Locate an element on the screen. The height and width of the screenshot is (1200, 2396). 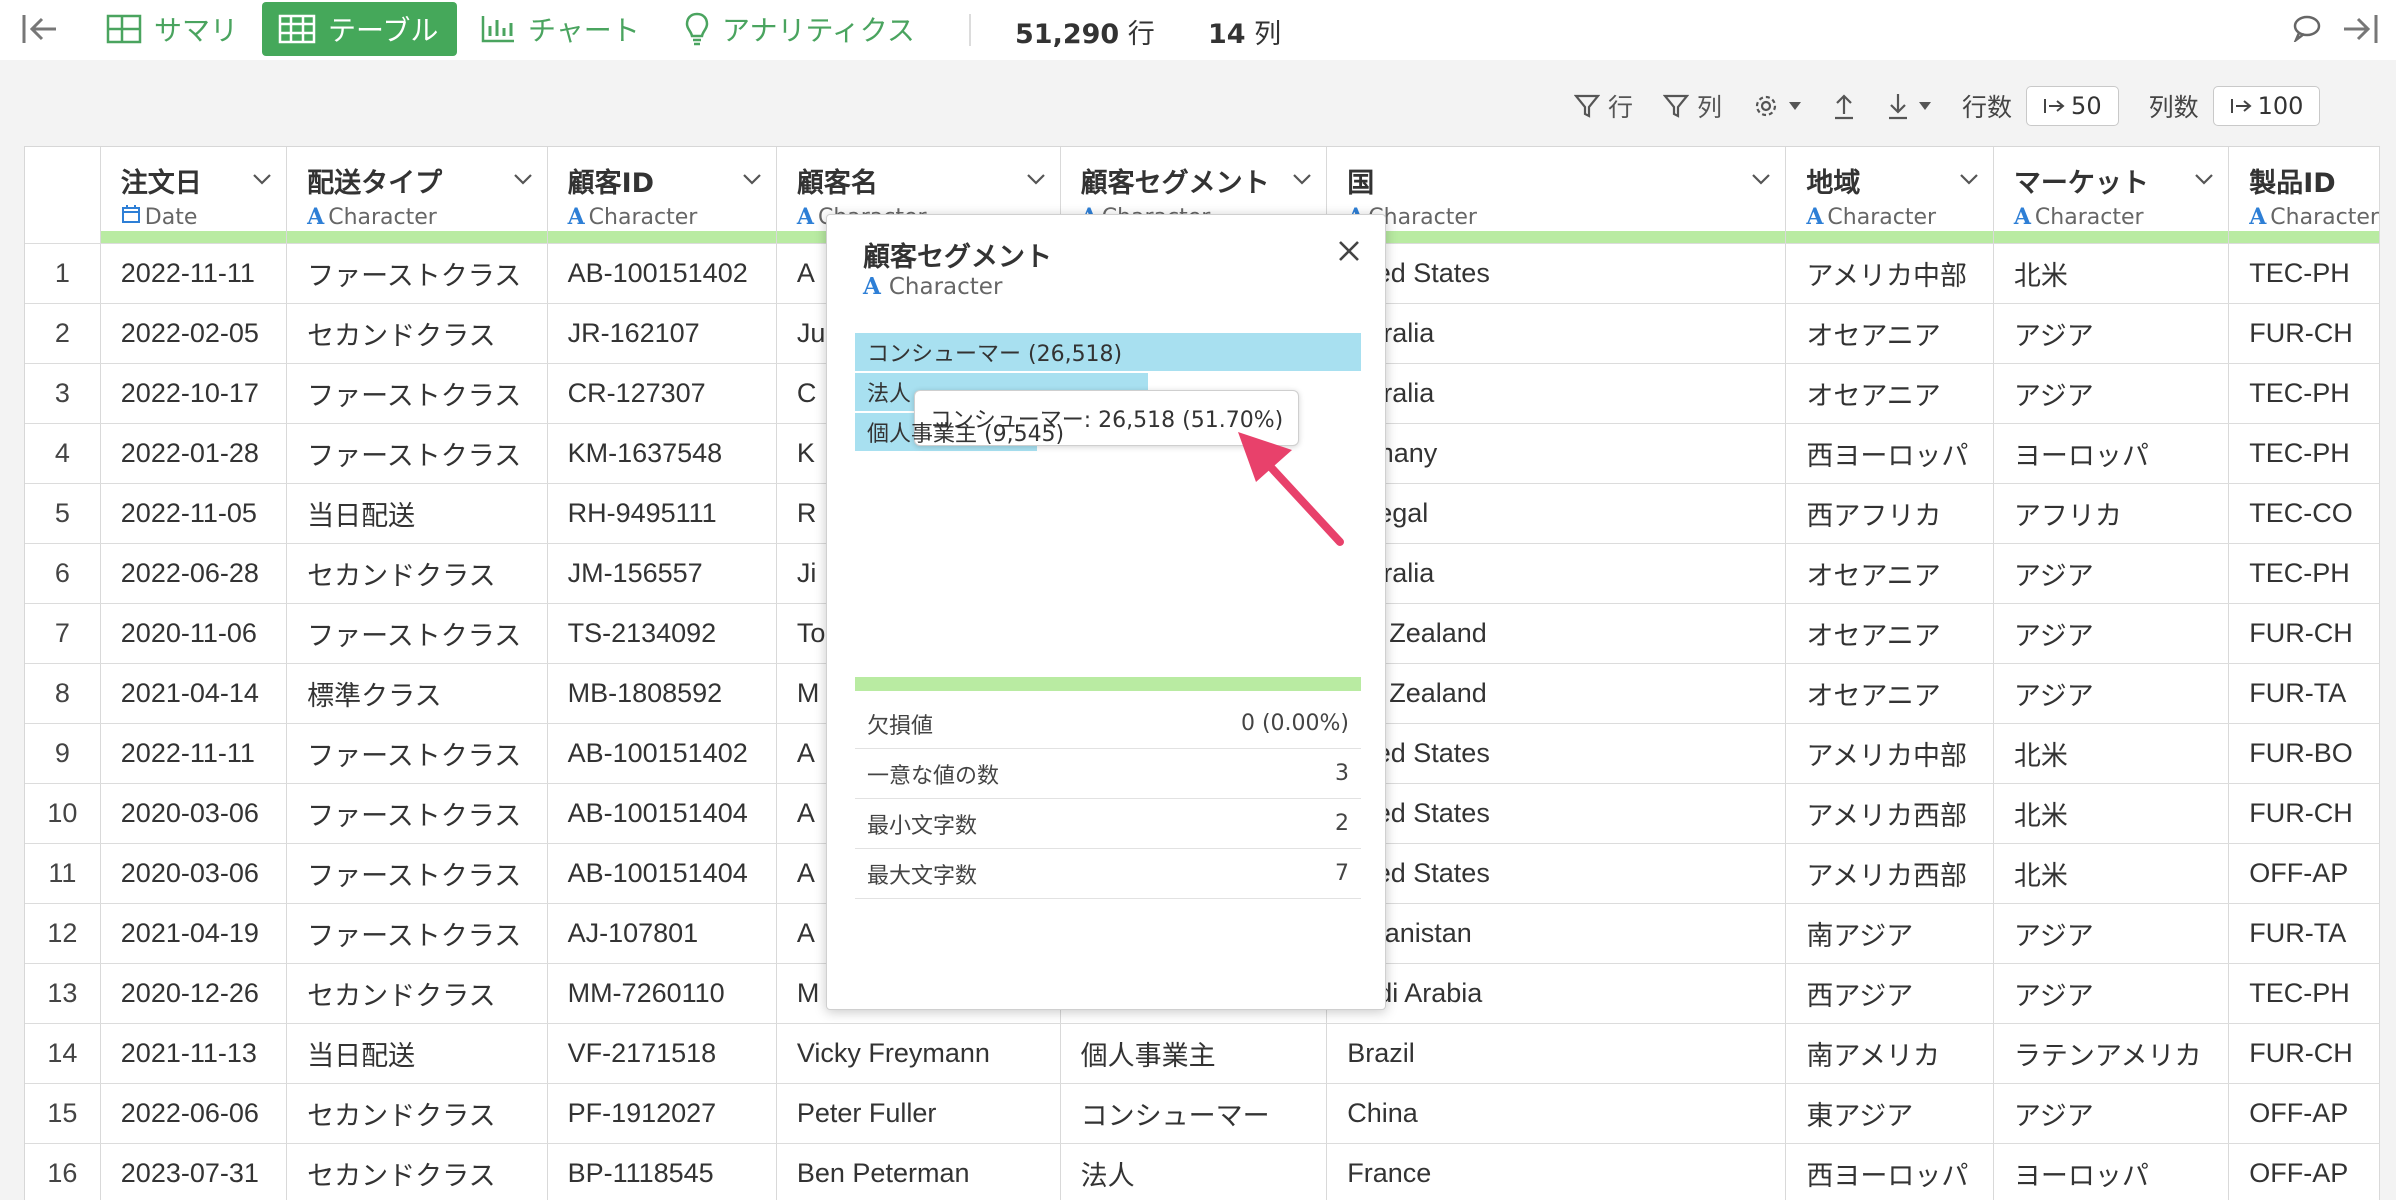
tab-chart: チャート is located at coordinates (560, 29).